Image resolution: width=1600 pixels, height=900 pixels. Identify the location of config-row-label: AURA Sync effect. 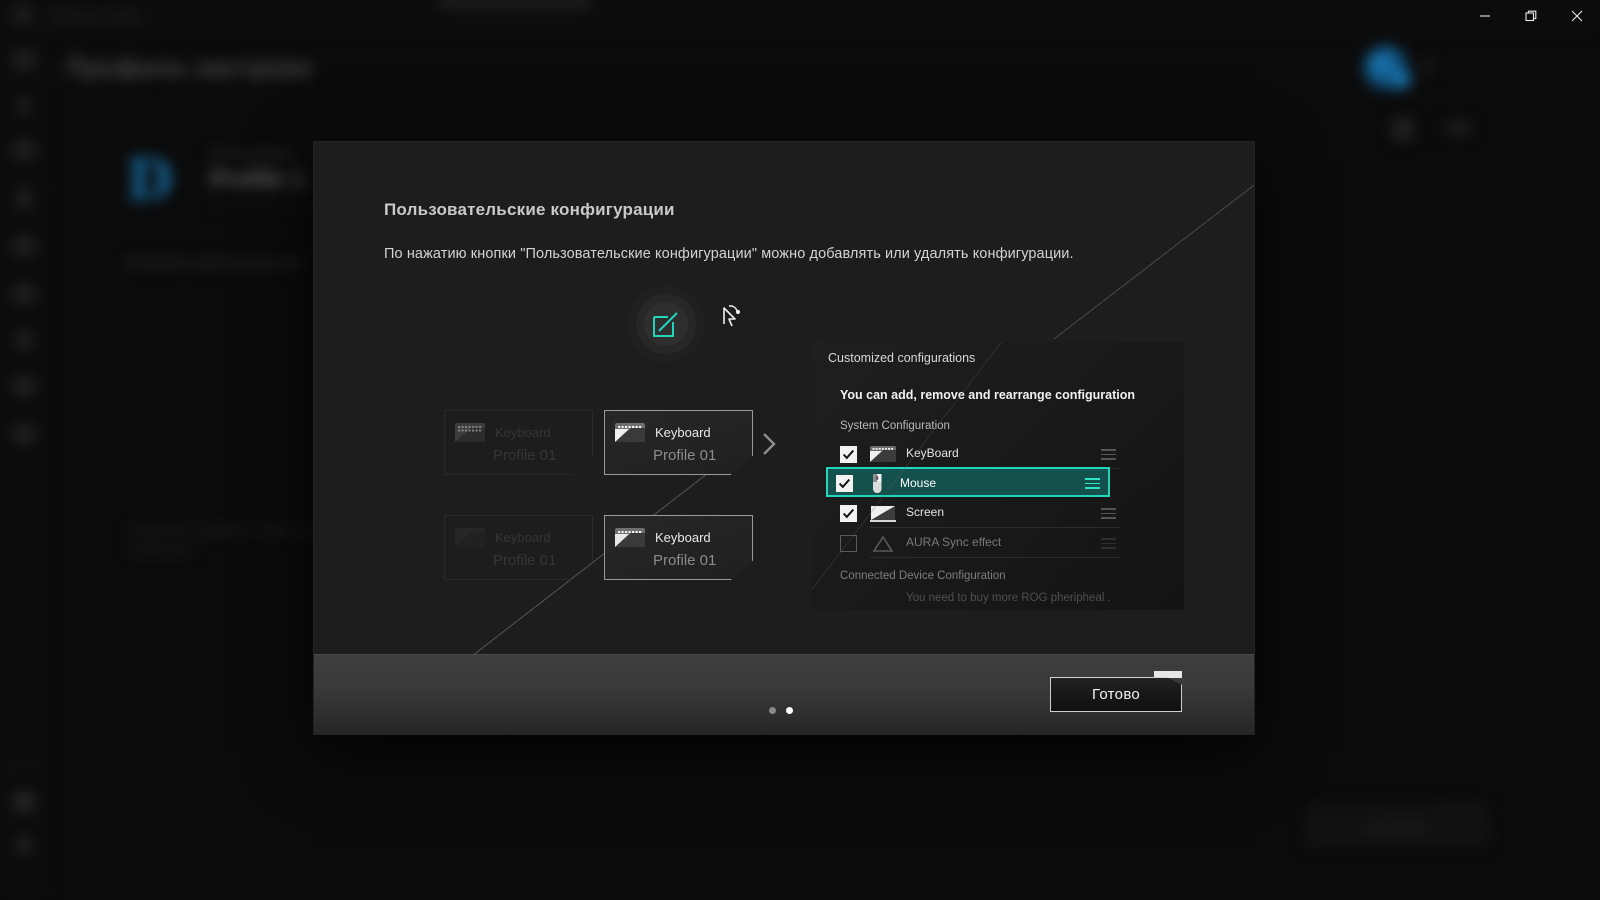
(954, 542).